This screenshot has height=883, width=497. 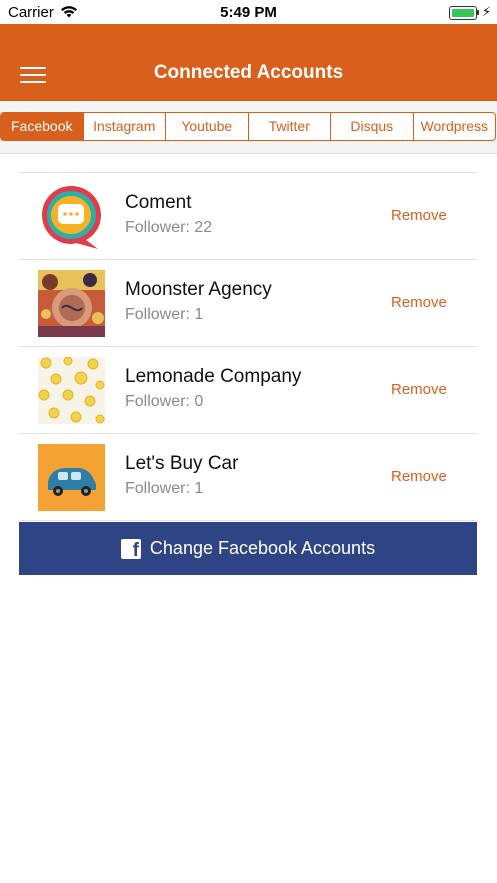 I want to click on account-name: Let's Buy Car, so click(x=182, y=463).